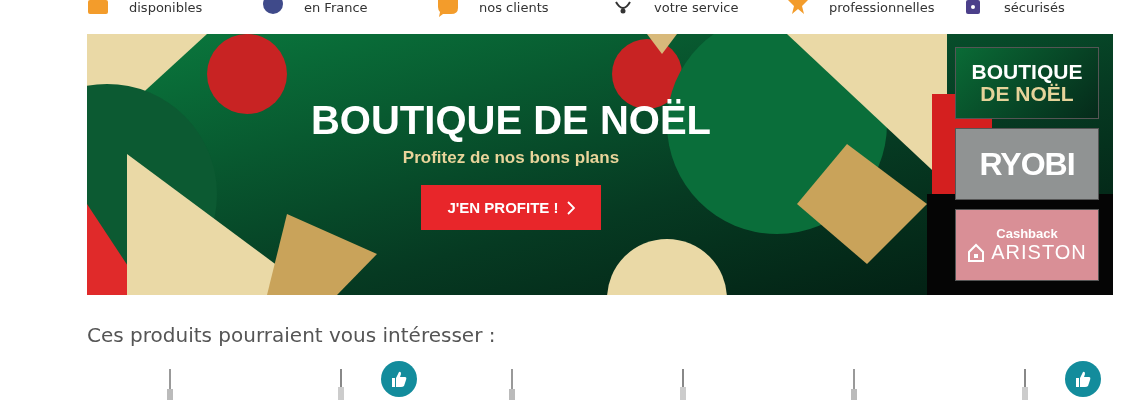  Describe the element at coordinates (1027, 83) in the screenshot. I see `boutique-noel-tile: BOUTIQUE DE NOËL` at that location.